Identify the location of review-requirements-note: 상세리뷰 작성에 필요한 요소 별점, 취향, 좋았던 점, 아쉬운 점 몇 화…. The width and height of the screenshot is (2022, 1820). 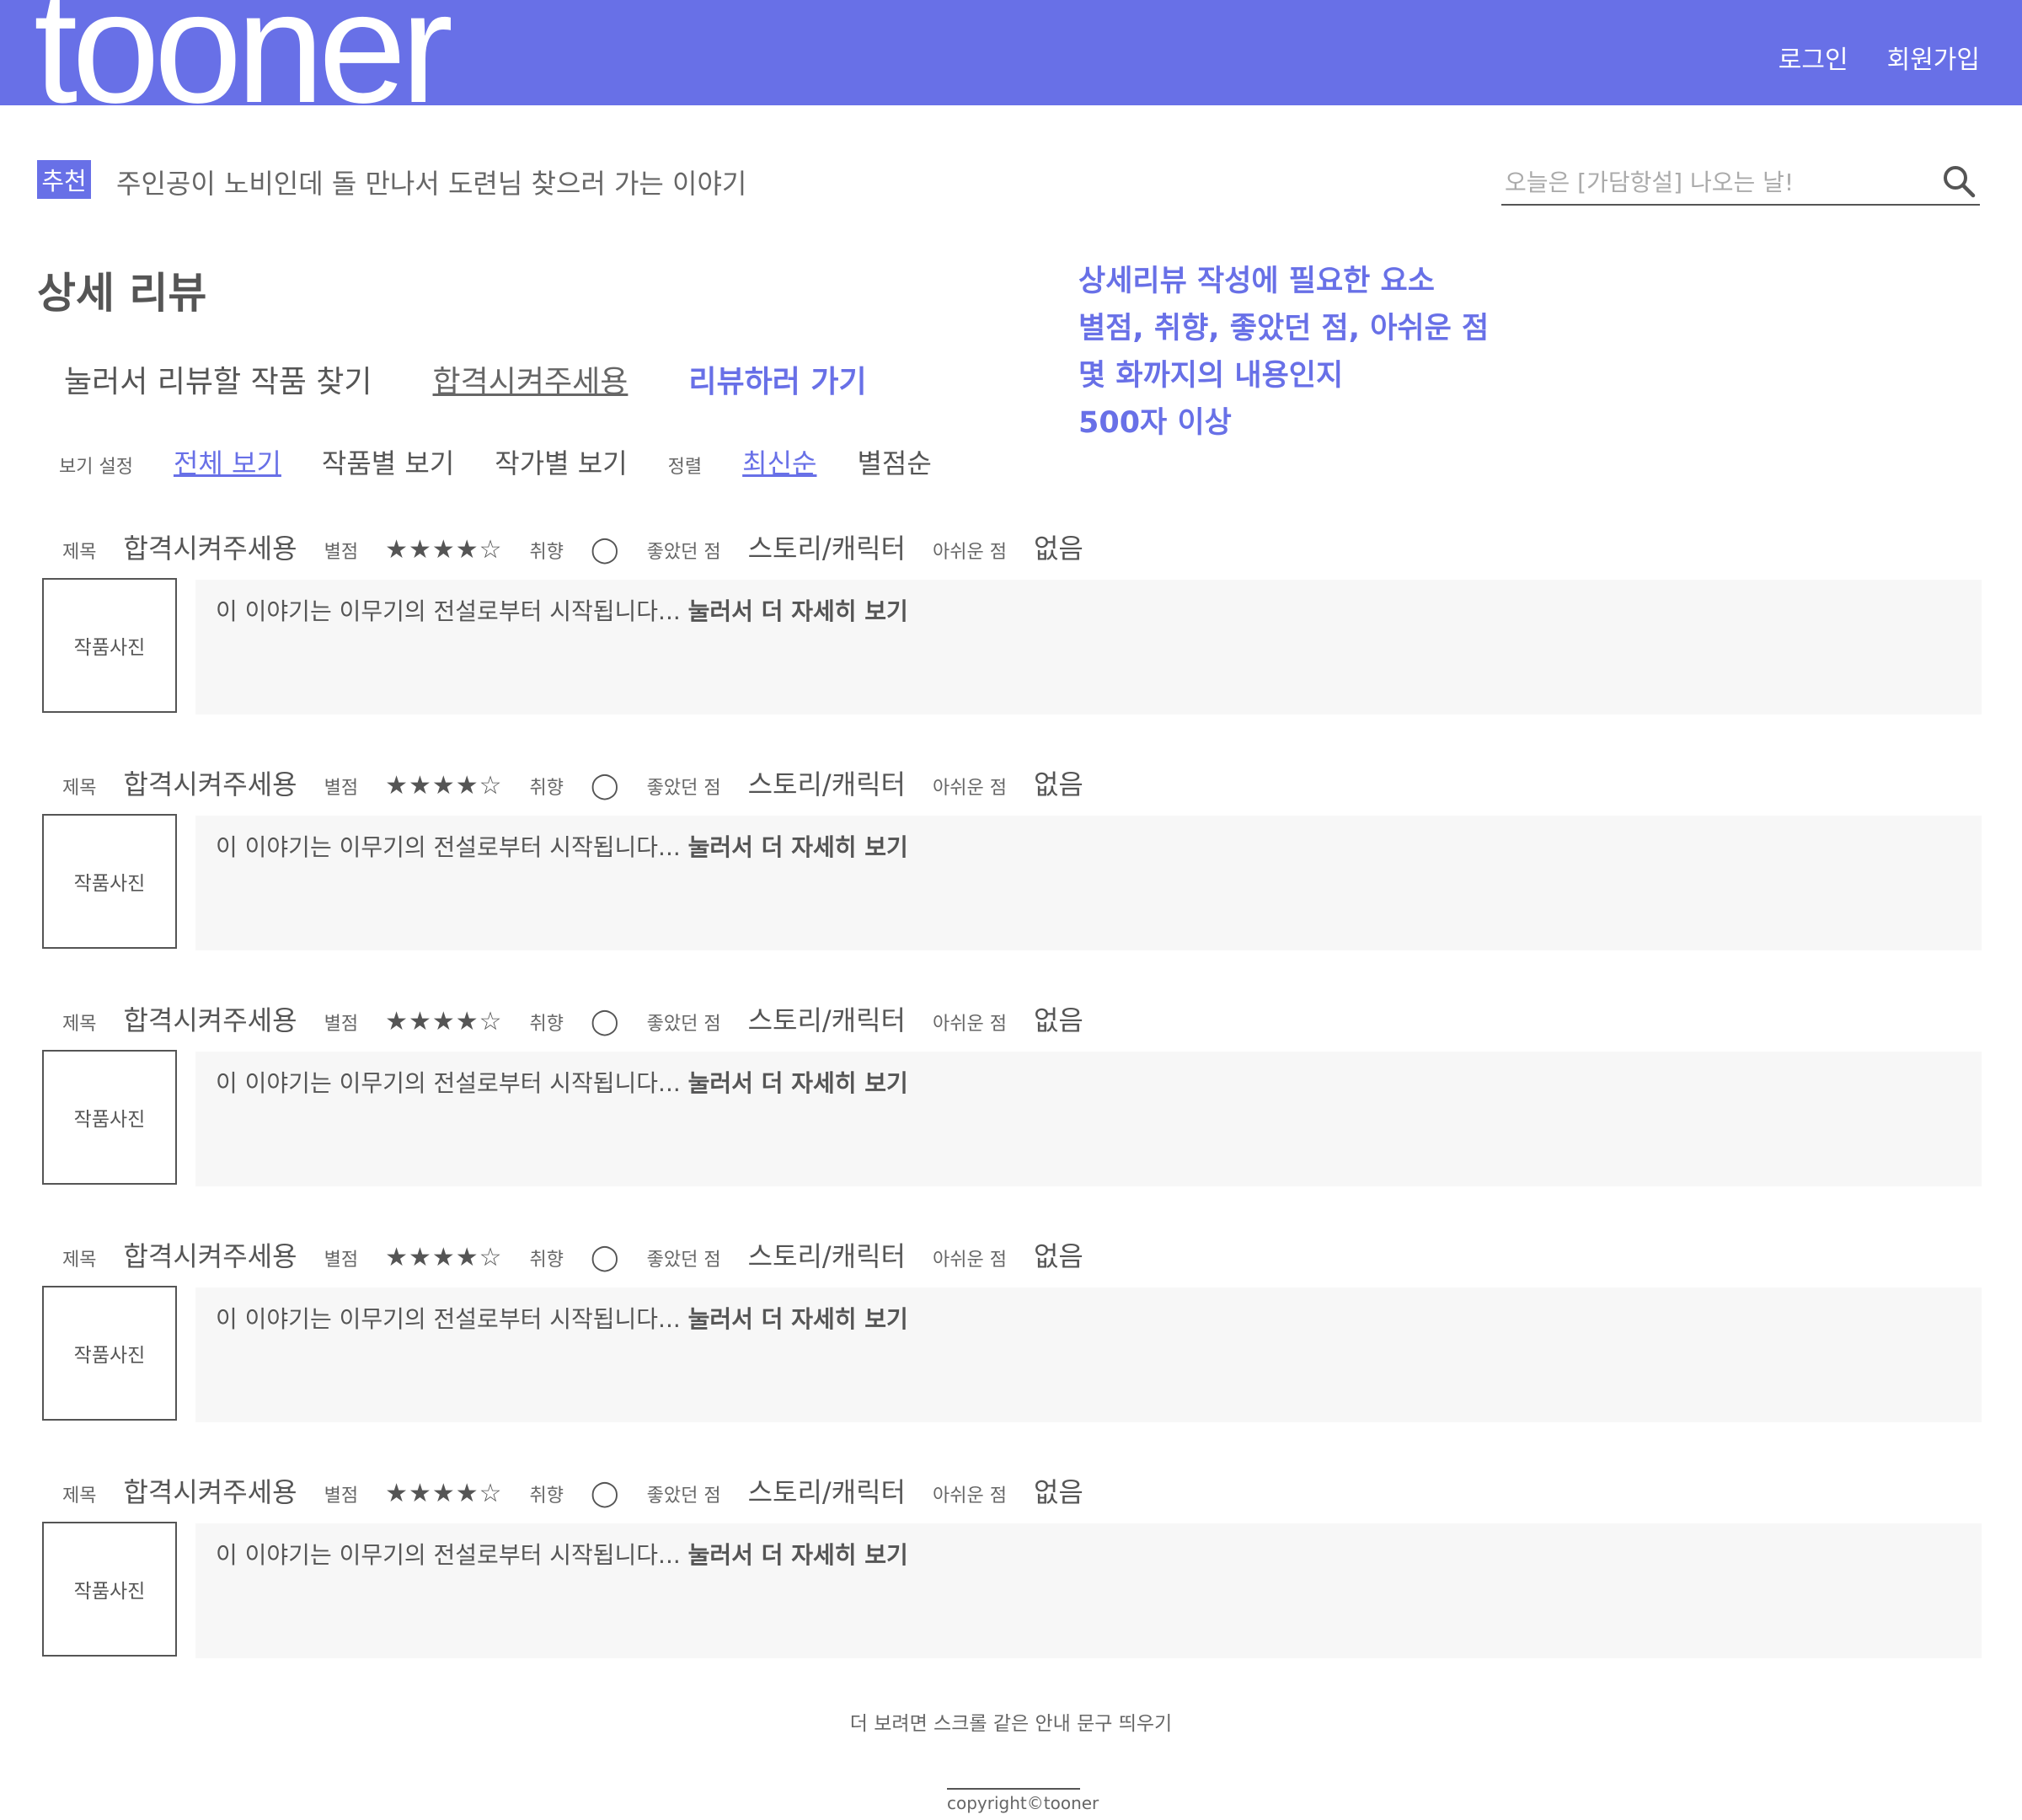
(1283, 352).